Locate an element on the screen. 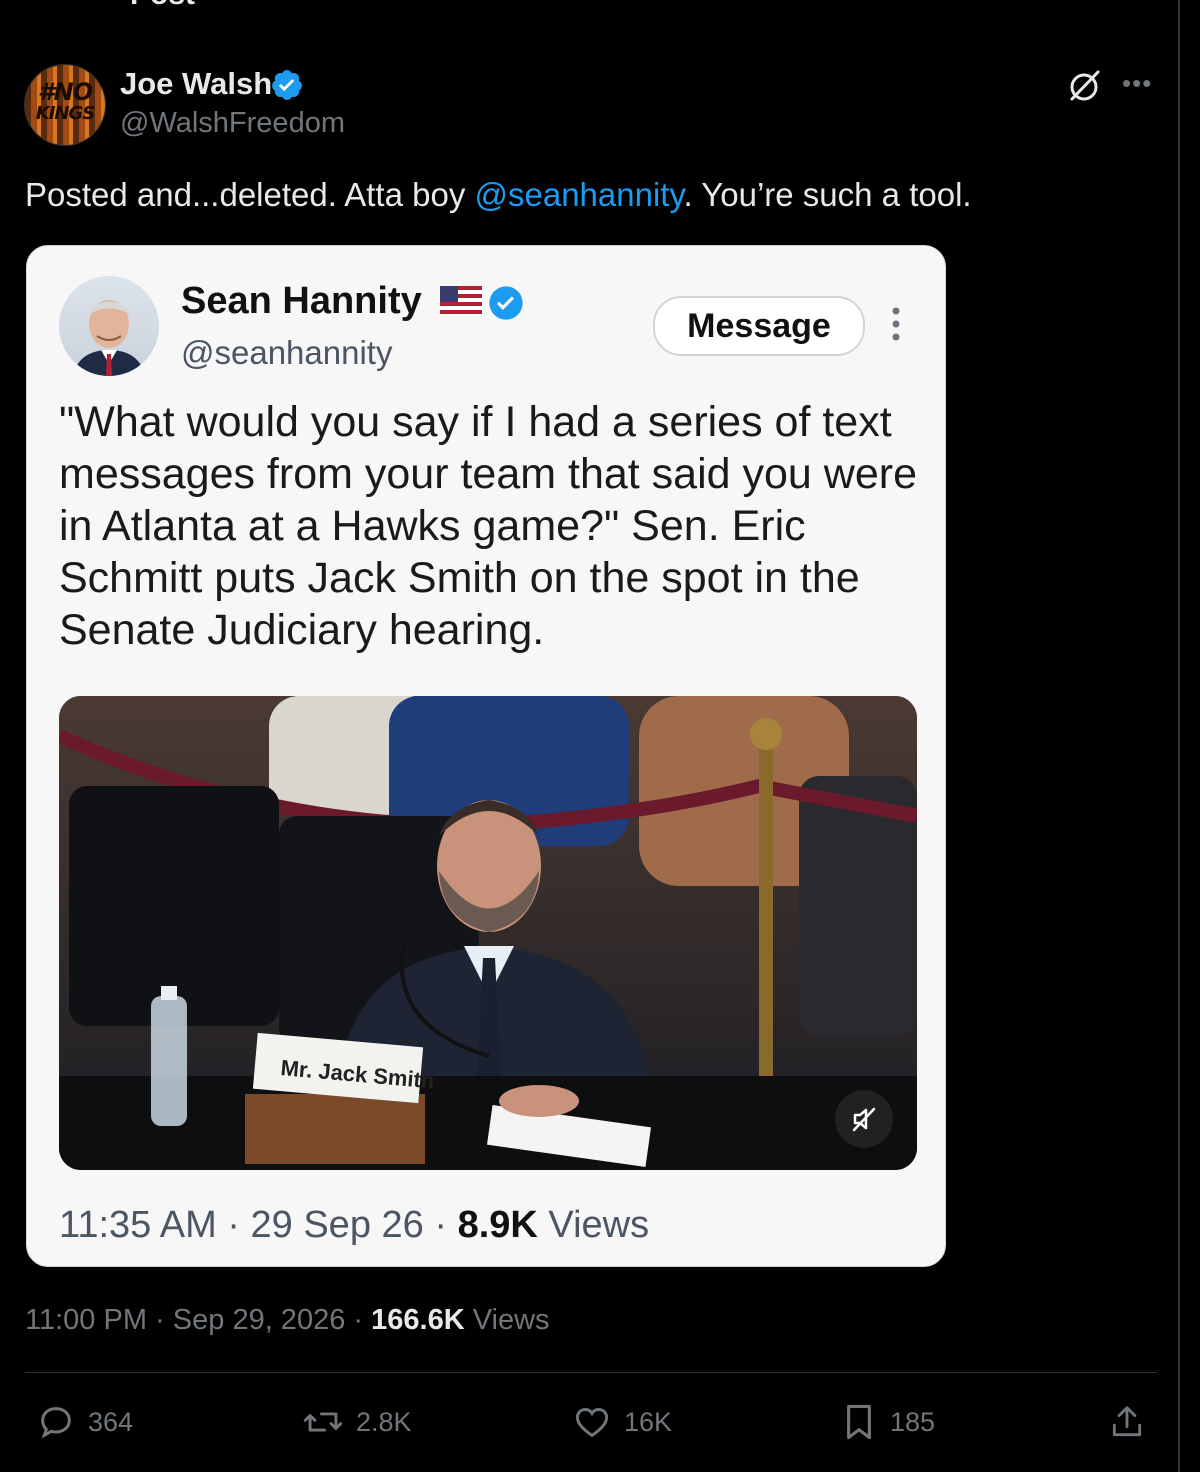 The image size is (1200, 1472). author-avatar: #NO KINGS is located at coordinates (65, 105).